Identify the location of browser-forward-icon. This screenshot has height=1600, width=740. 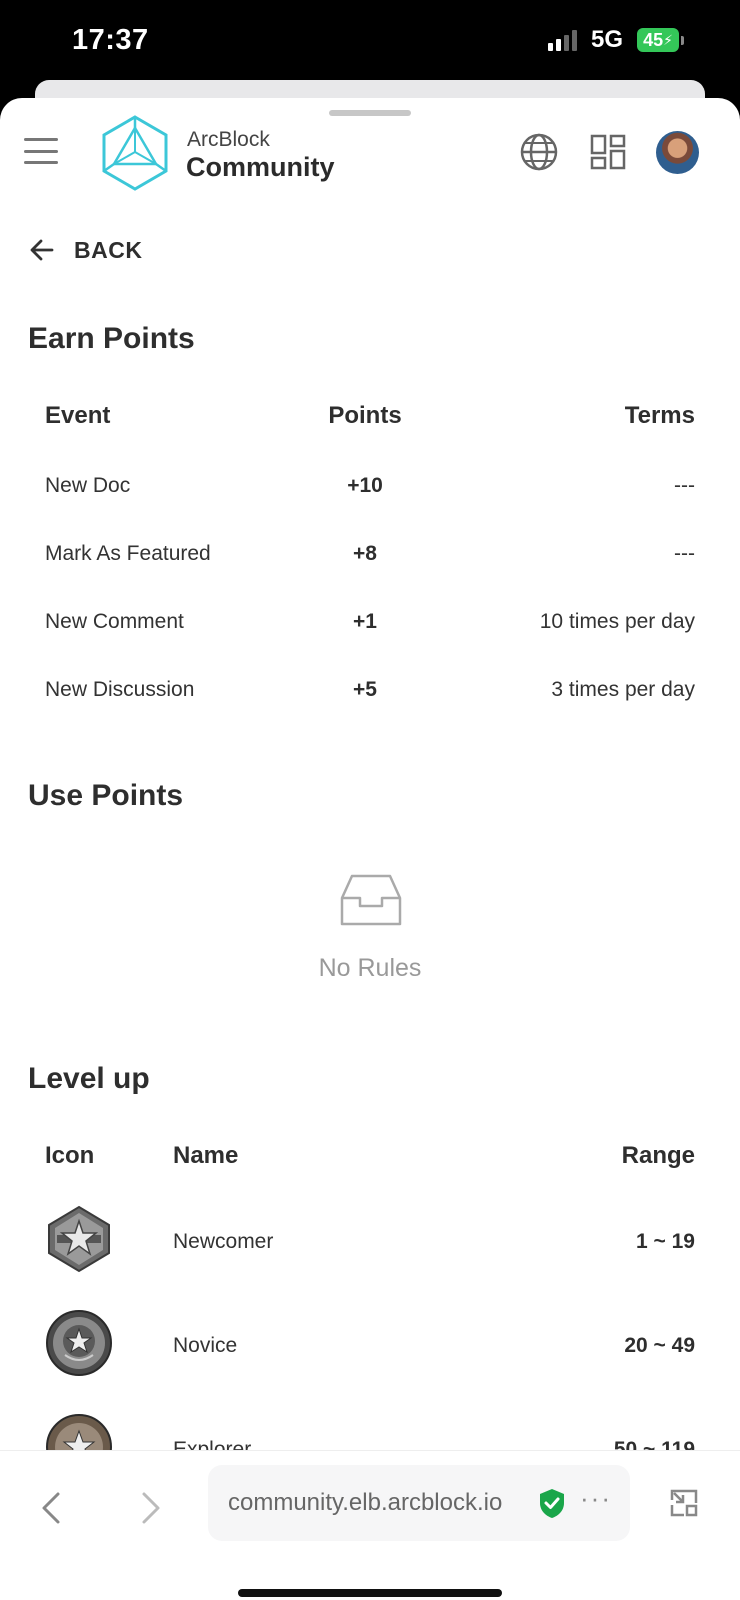
(151, 1508).